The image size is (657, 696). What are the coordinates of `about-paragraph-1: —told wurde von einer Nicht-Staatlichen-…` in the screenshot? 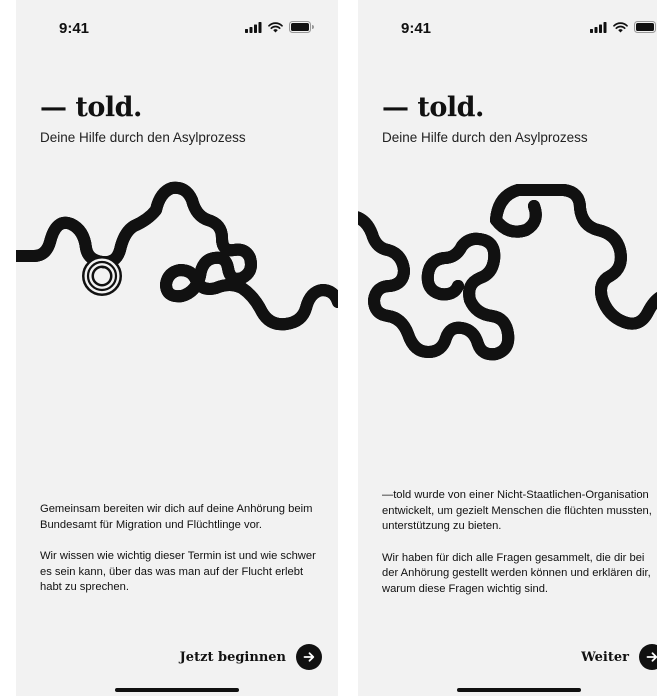 It's located at (517, 511).